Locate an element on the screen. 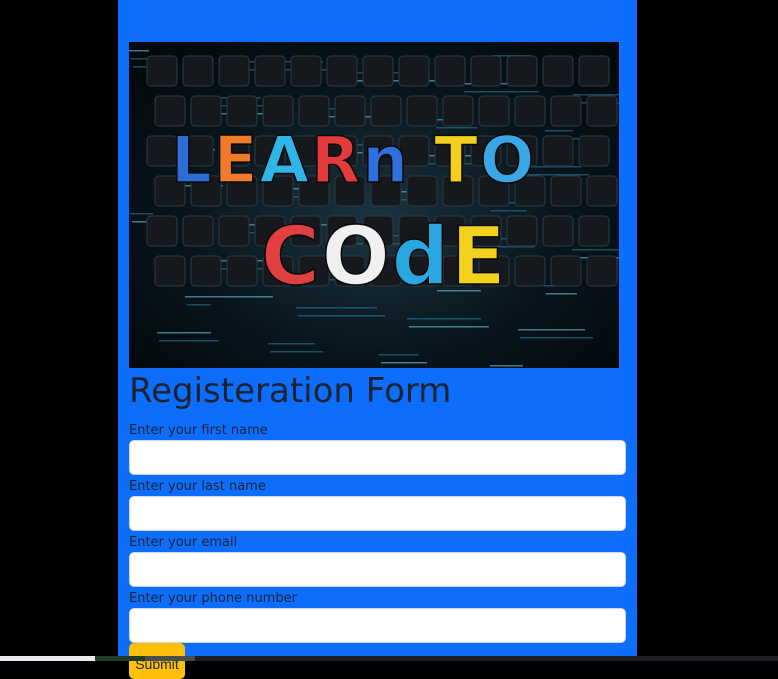  svg-text: COdE is located at coordinates (384, 256).